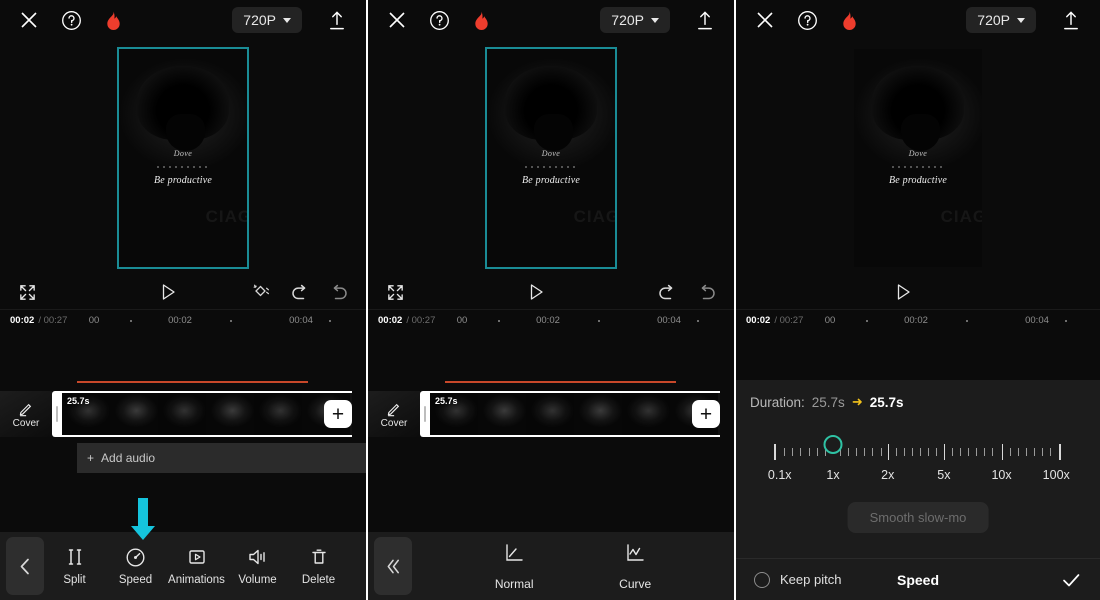 Image resolution: width=1100 pixels, height=600 pixels. What do you see at coordinates (318, 580) in the screenshot?
I see `tool-label: Delete` at bounding box center [318, 580].